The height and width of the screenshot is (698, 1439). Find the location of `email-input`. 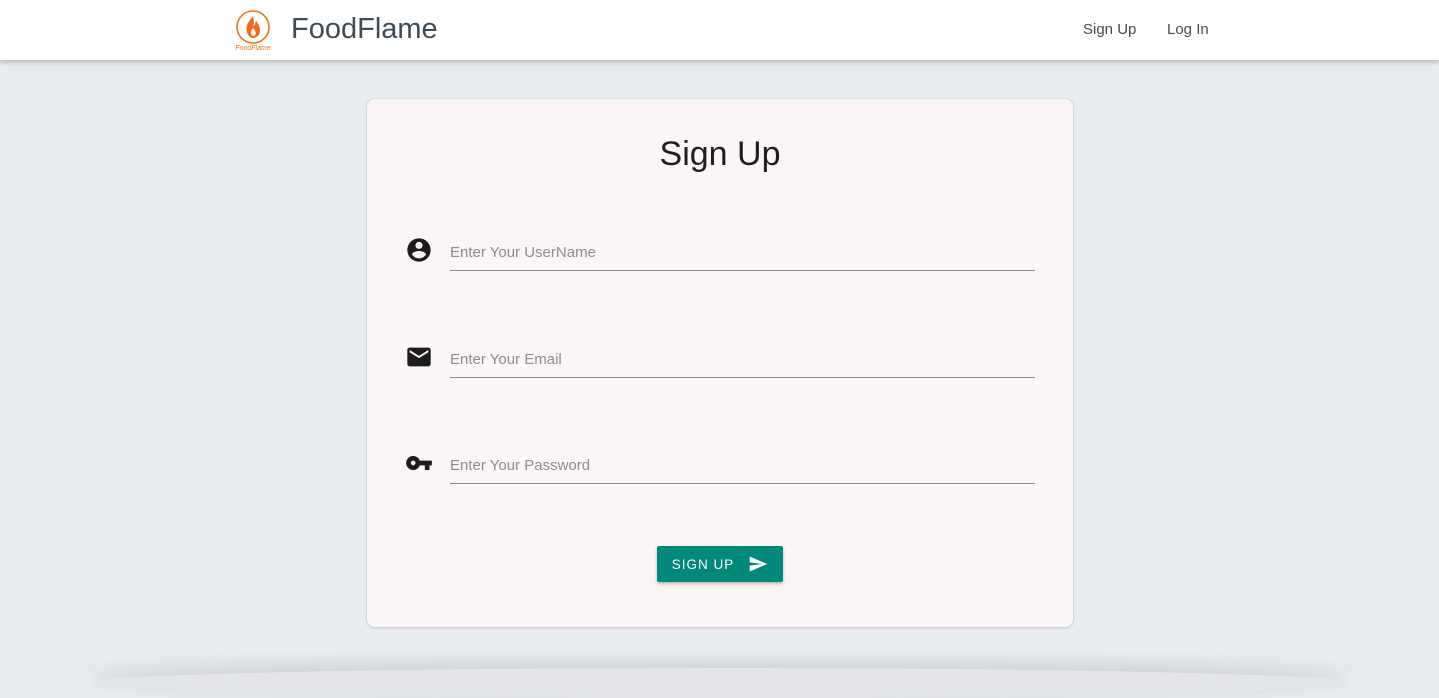

email-input is located at coordinates (742, 360).